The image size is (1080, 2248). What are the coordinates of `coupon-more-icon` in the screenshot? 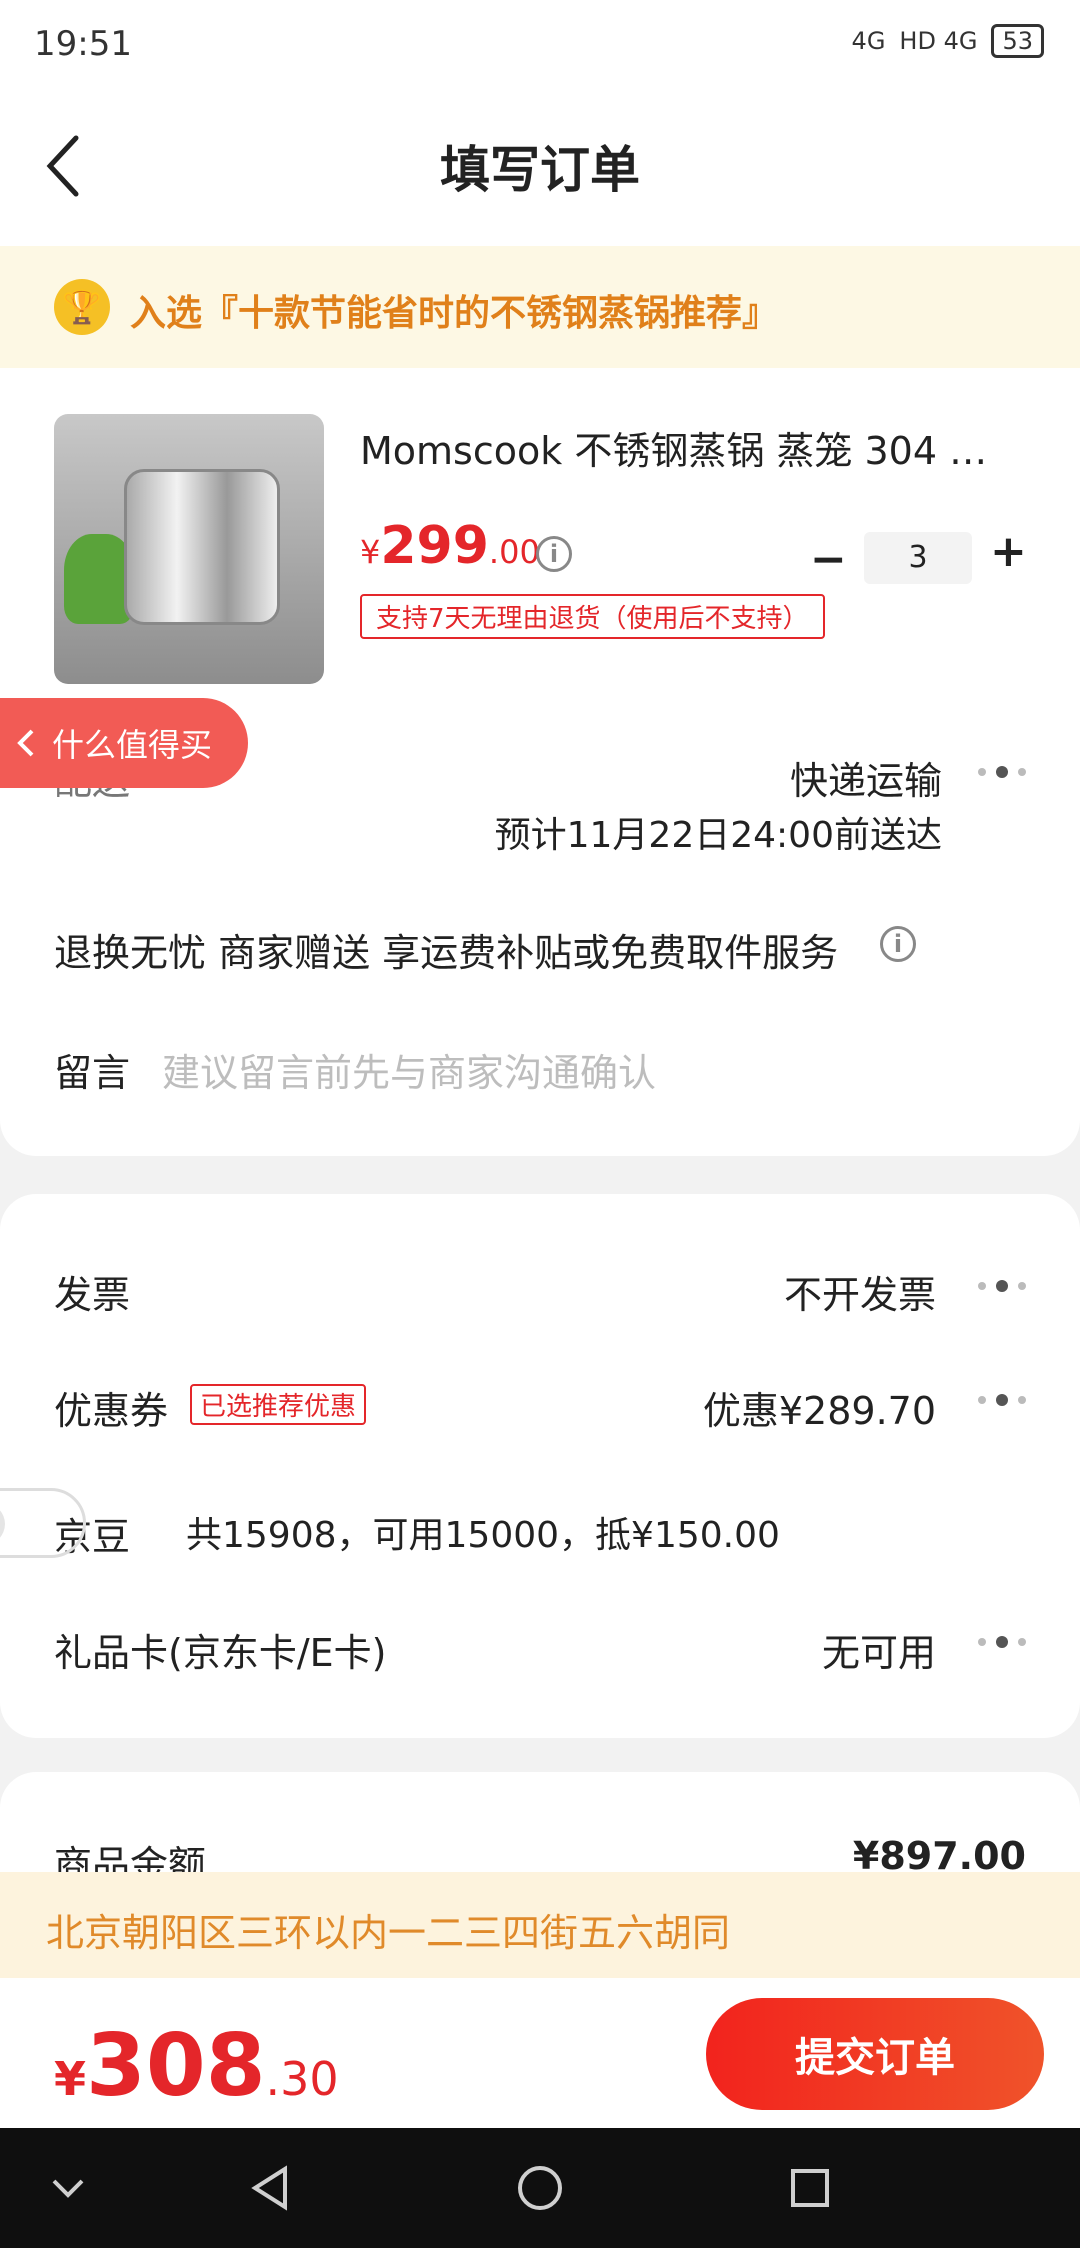 It's located at (1002, 1400).